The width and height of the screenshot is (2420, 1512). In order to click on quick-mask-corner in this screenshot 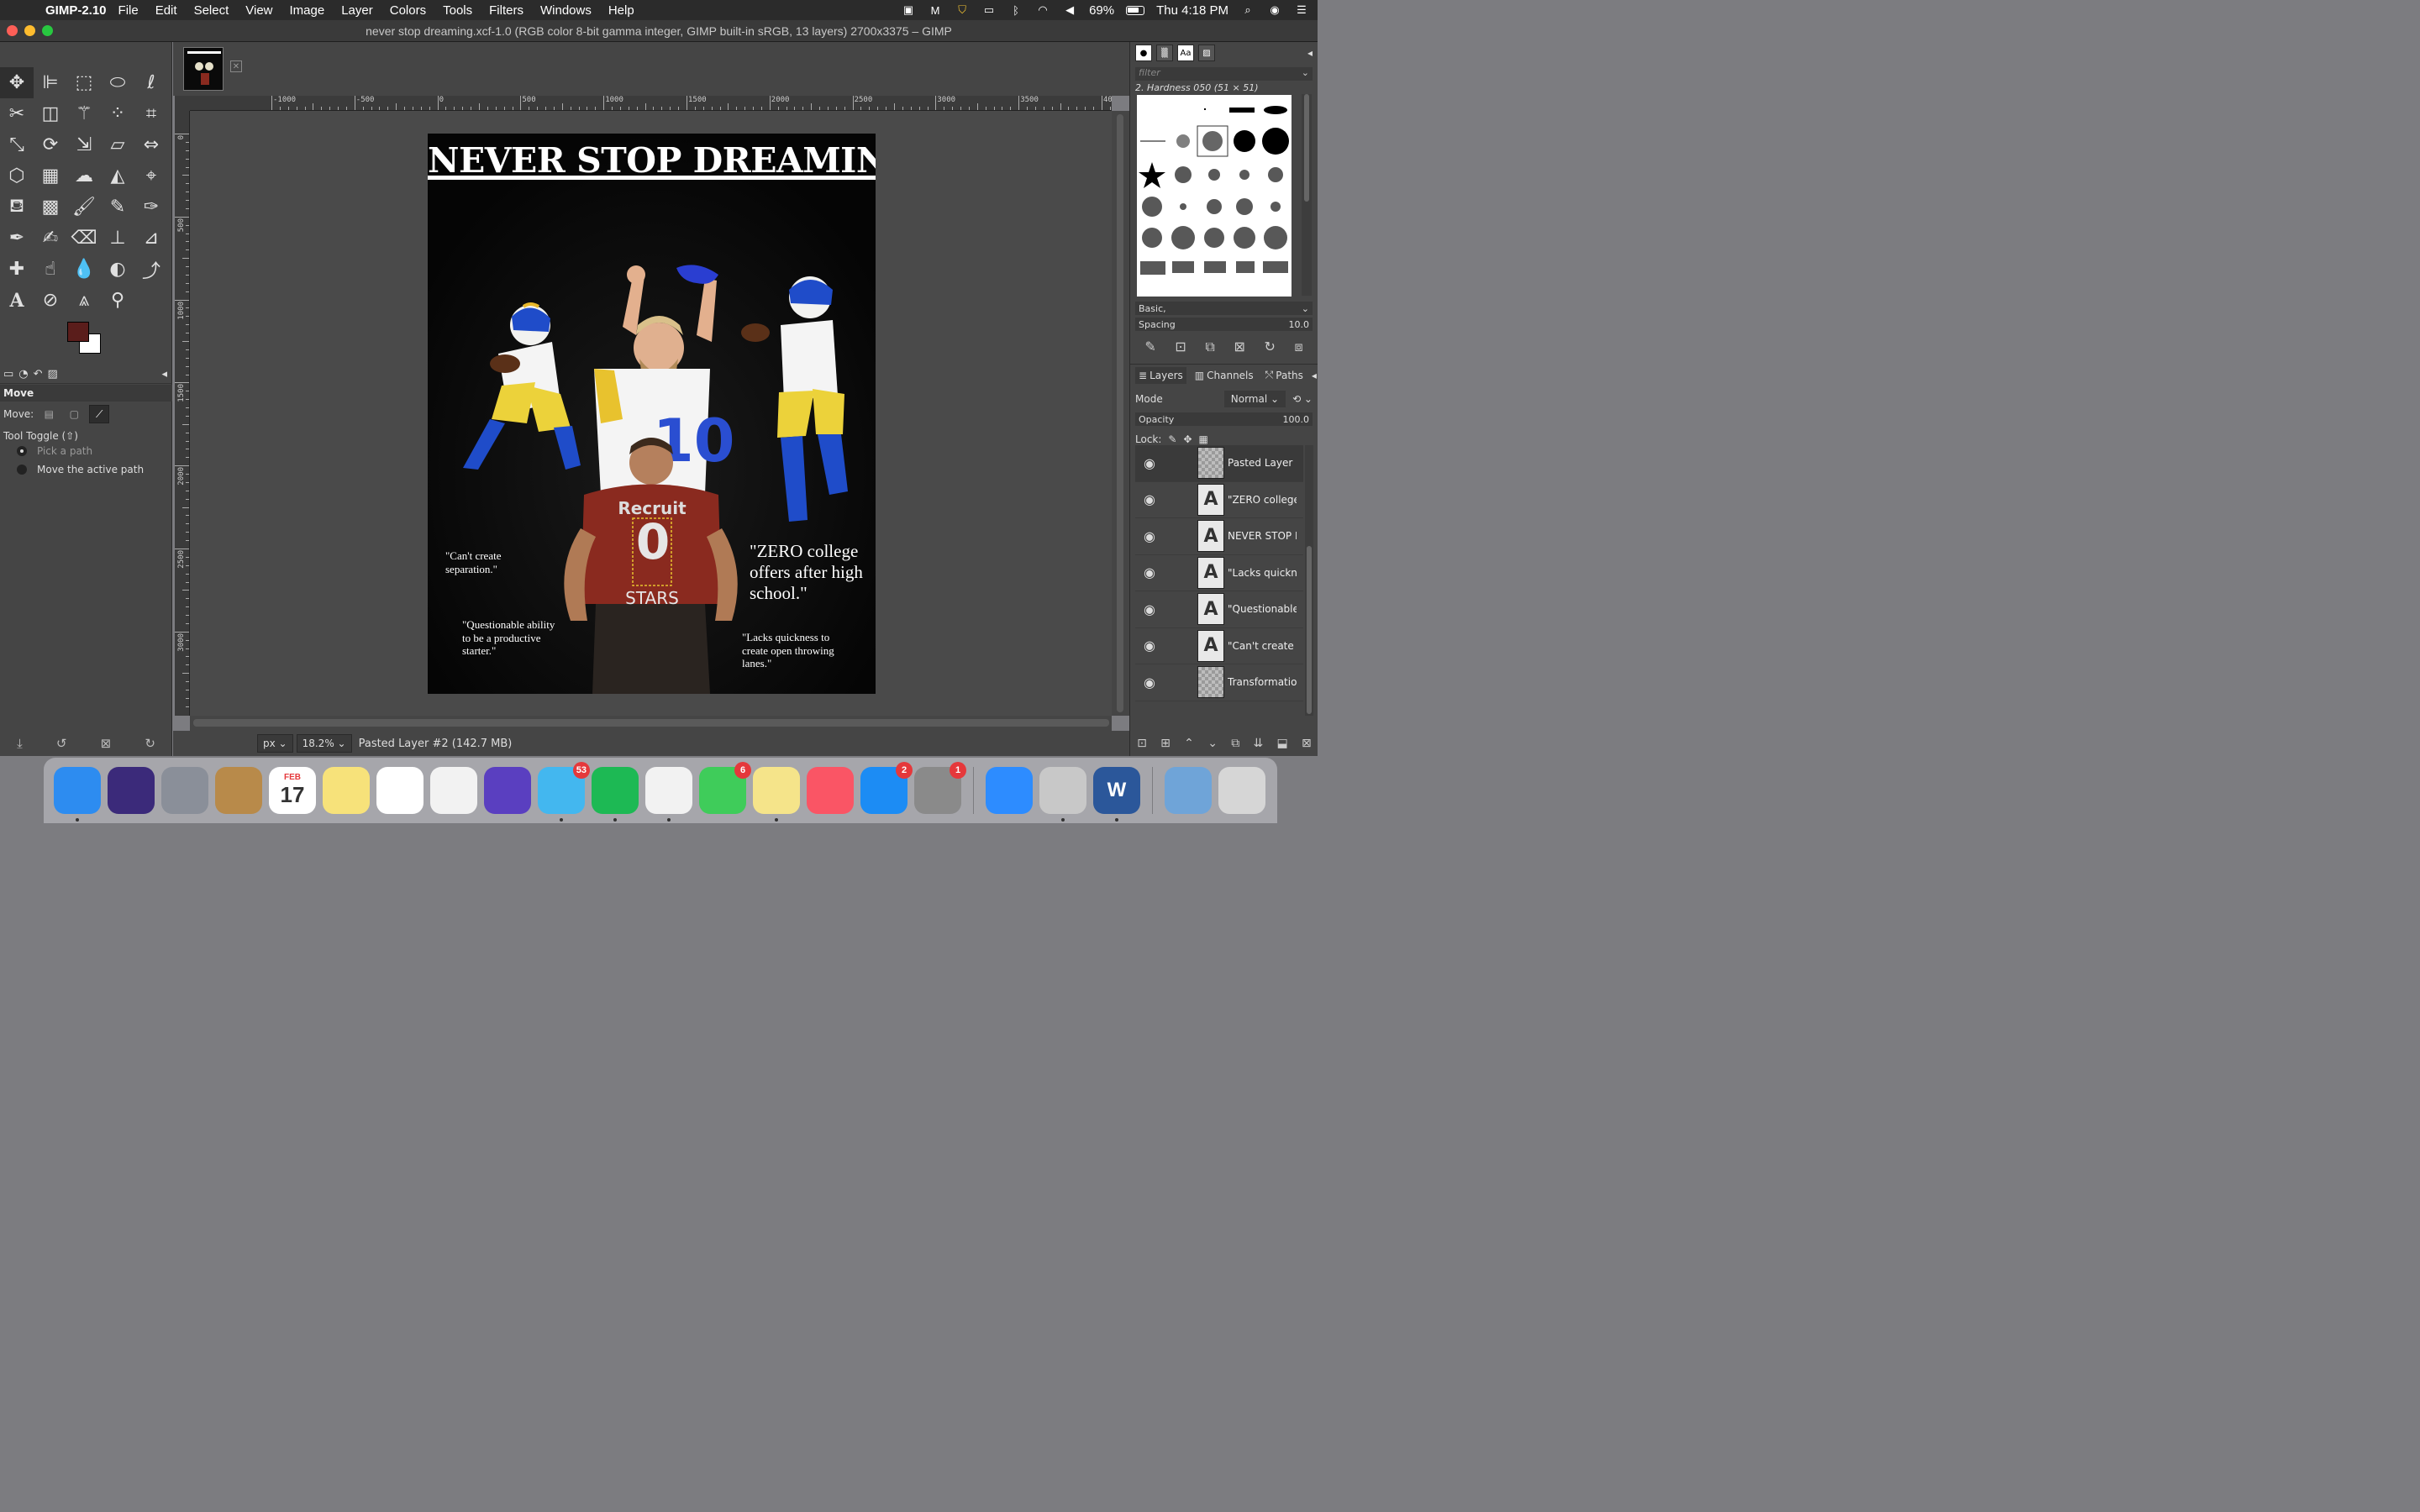, I will do `click(182, 103)`.